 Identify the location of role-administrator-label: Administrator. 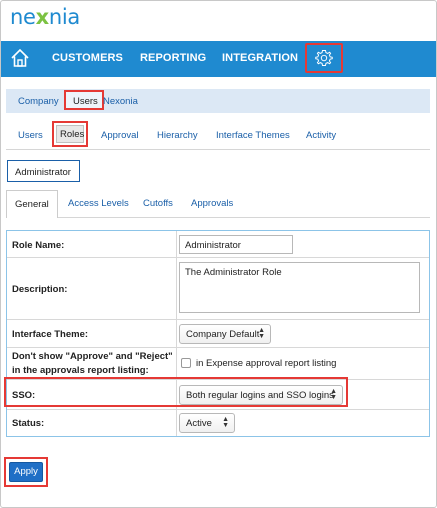
(43, 172).